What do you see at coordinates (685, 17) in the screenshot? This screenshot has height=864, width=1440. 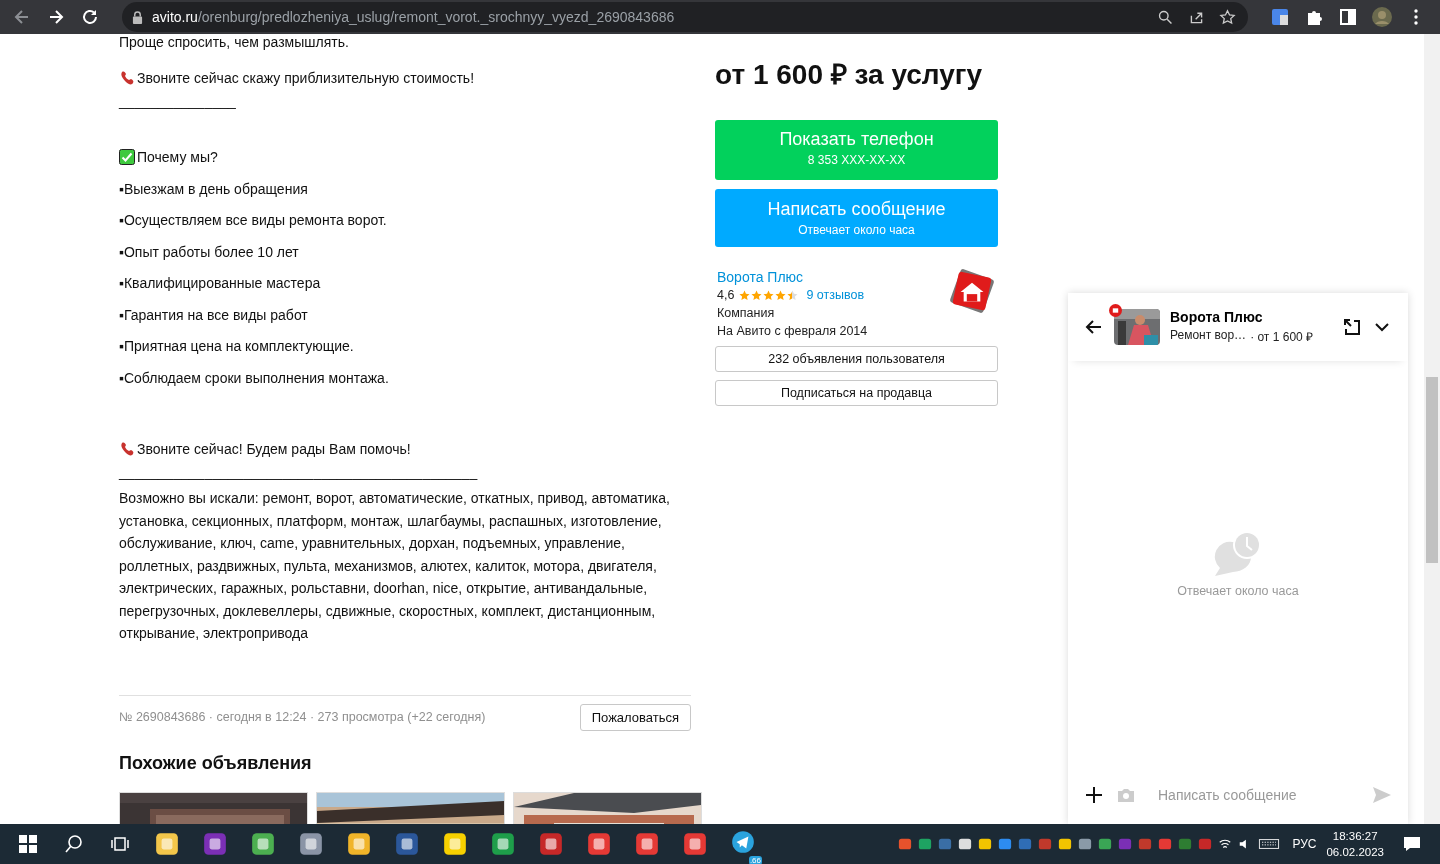 I see `address-bar: avito.ru/orenburg/predlozheniya_uslug/remont_vorot._srochnyy_vyezd_2690843686` at bounding box center [685, 17].